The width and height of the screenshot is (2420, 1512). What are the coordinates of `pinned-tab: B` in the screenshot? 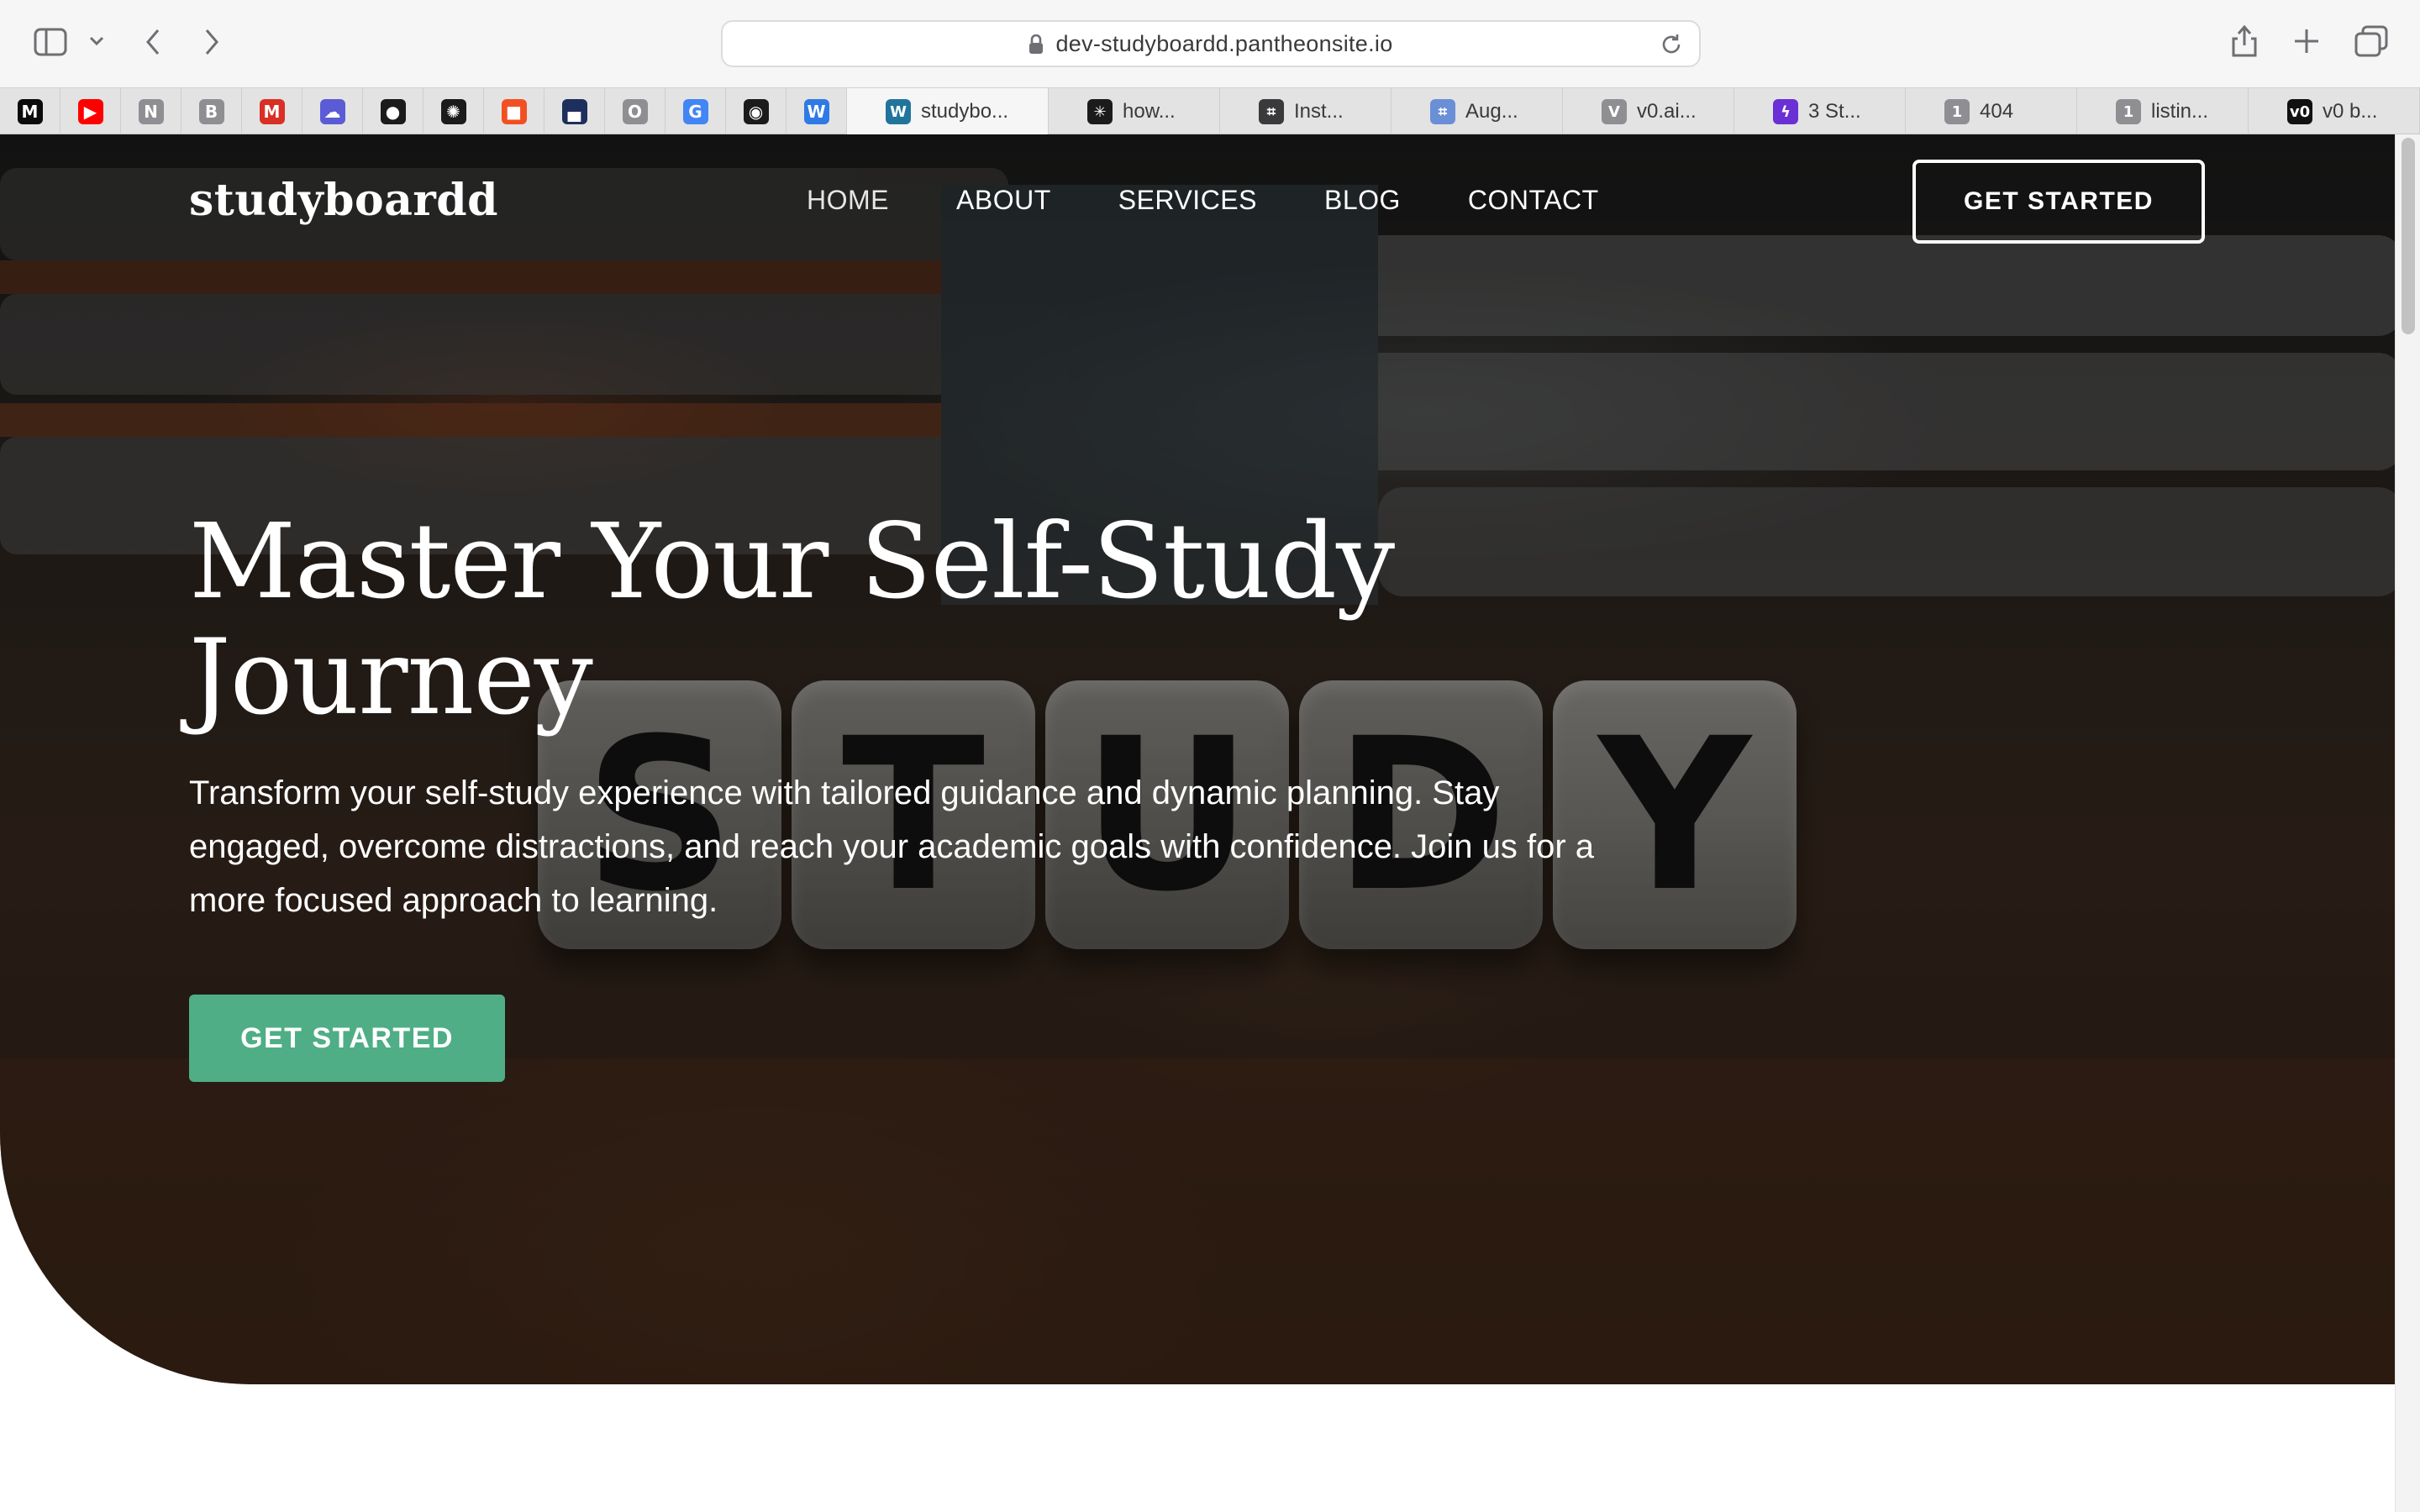 It's located at (212, 111).